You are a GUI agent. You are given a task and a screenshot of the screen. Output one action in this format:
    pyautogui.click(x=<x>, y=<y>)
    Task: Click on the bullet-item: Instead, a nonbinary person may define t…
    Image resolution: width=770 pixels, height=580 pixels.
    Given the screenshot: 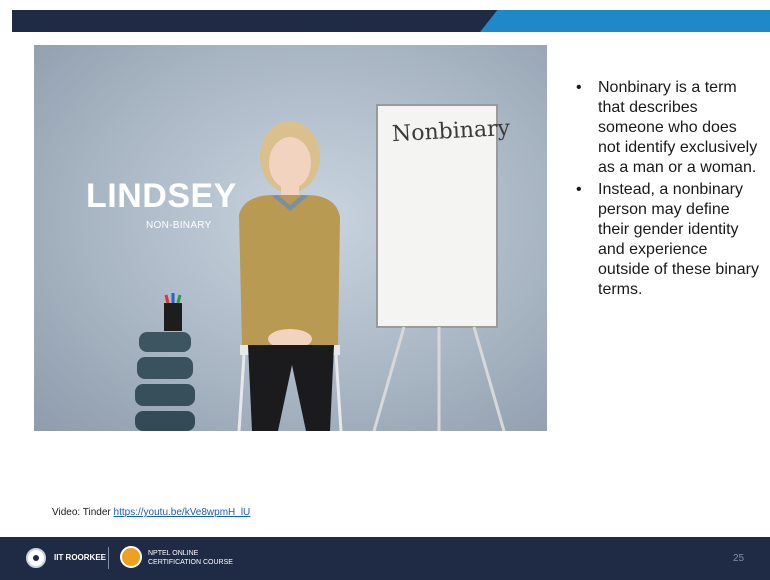 What is the action you would take?
    pyautogui.click(x=666, y=240)
    